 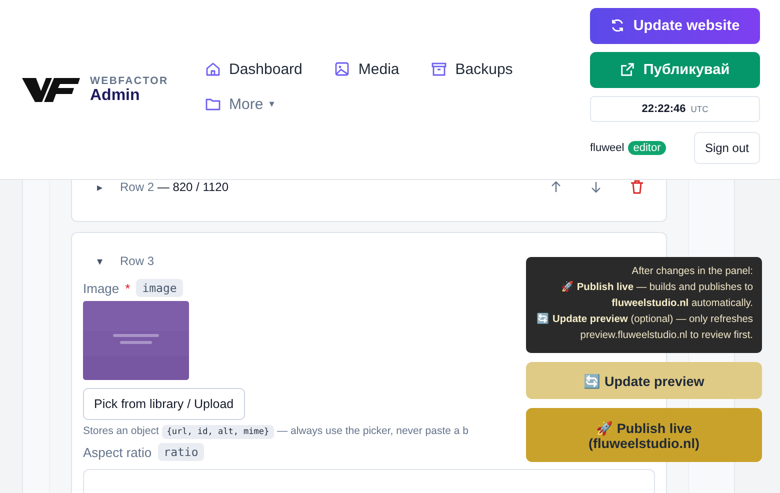 What do you see at coordinates (367, 69) in the screenshot?
I see `nav-link: Media` at bounding box center [367, 69].